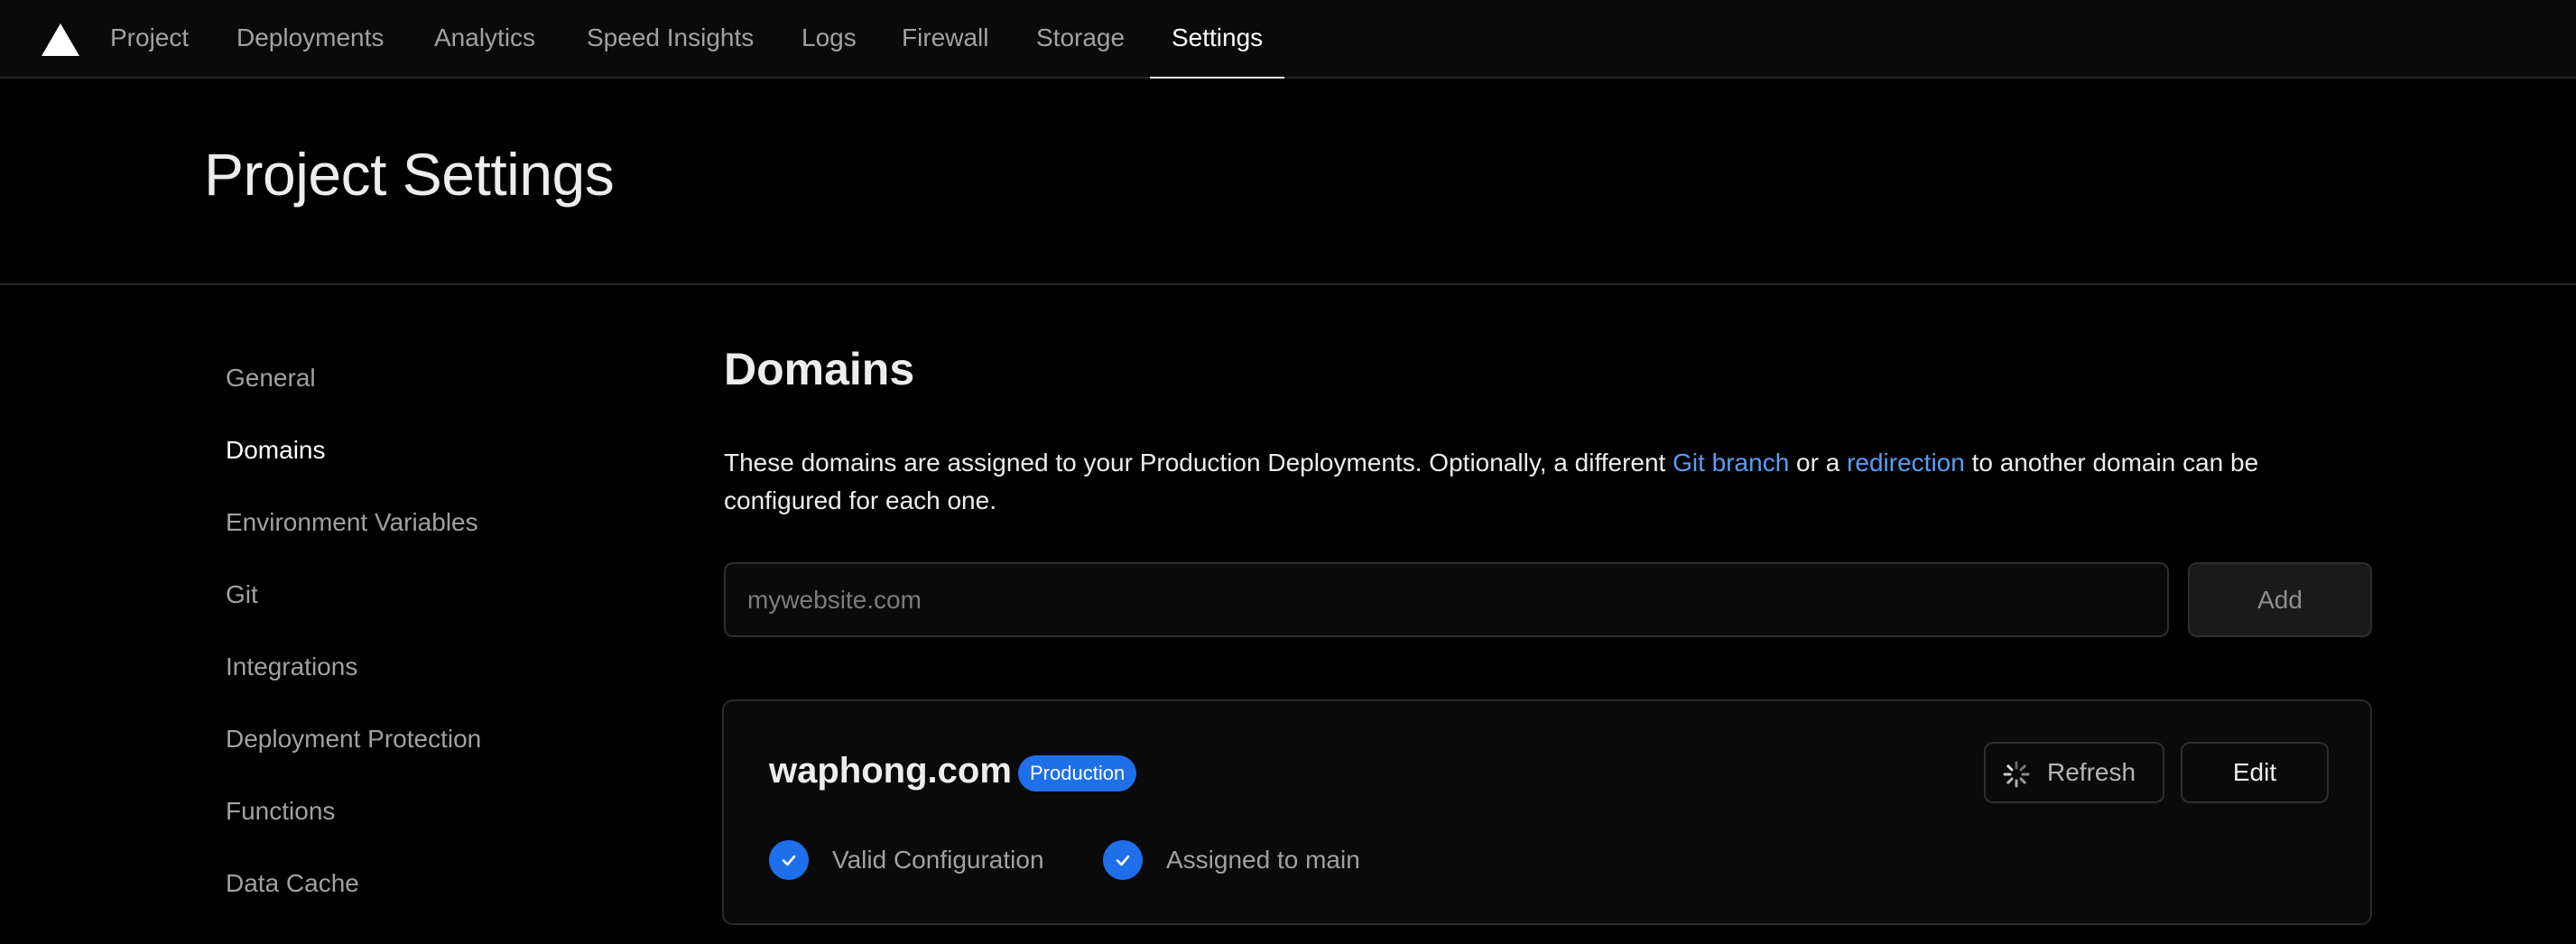 The width and height of the screenshot is (2576, 944). Describe the element at coordinates (352, 522) in the screenshot. I see `sidebar-item-environment-variables: Environment Variables` at that location.